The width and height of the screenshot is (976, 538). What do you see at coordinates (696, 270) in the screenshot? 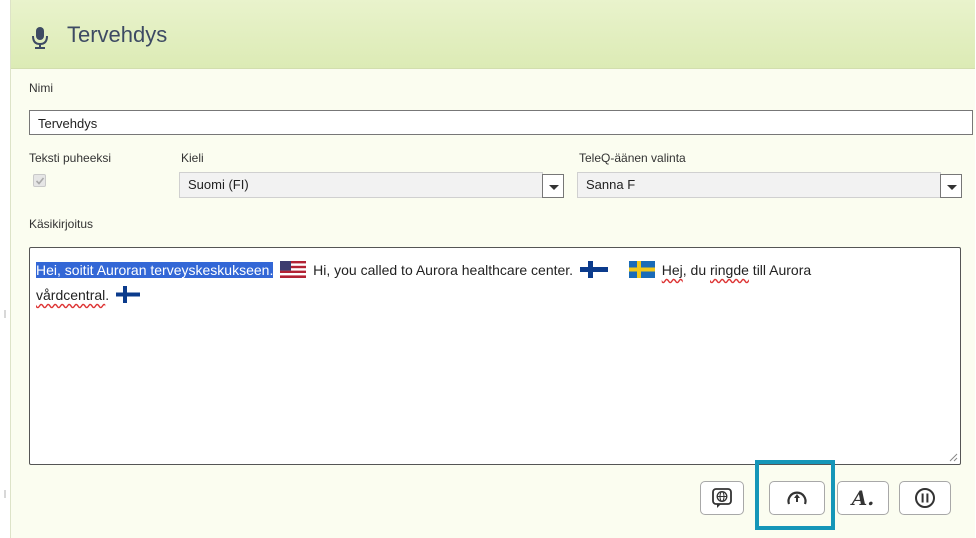
I see `script-swedish-text: , du` at bounding box center [696, 270].